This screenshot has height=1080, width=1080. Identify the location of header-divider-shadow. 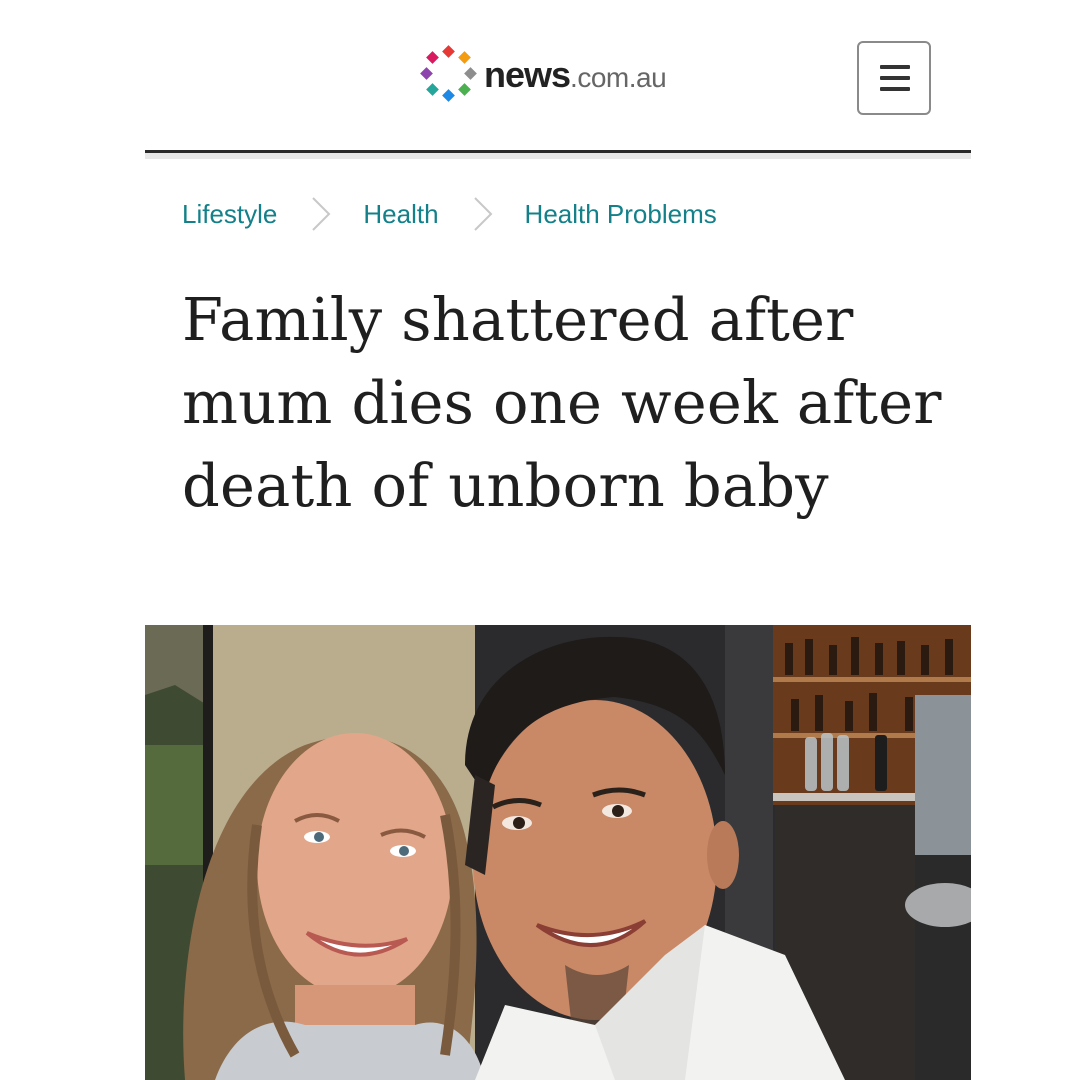
(558, 156).